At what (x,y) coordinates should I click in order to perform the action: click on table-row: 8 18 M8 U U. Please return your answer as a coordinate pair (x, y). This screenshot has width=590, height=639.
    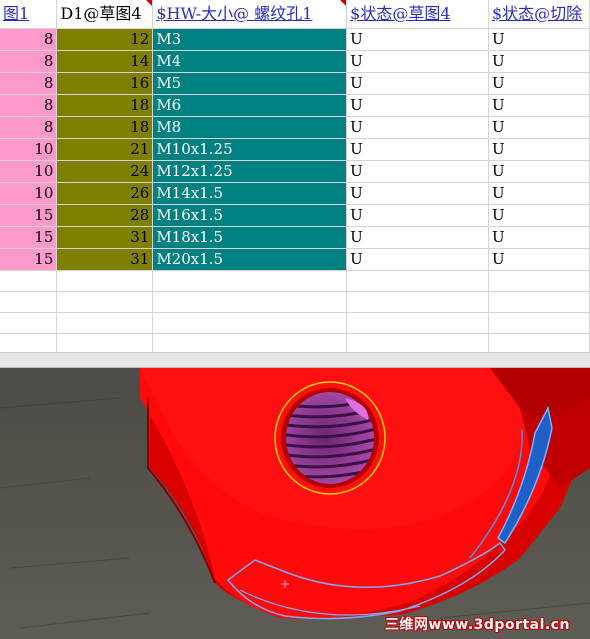
    Looking at the image, I should click on (295, 127).